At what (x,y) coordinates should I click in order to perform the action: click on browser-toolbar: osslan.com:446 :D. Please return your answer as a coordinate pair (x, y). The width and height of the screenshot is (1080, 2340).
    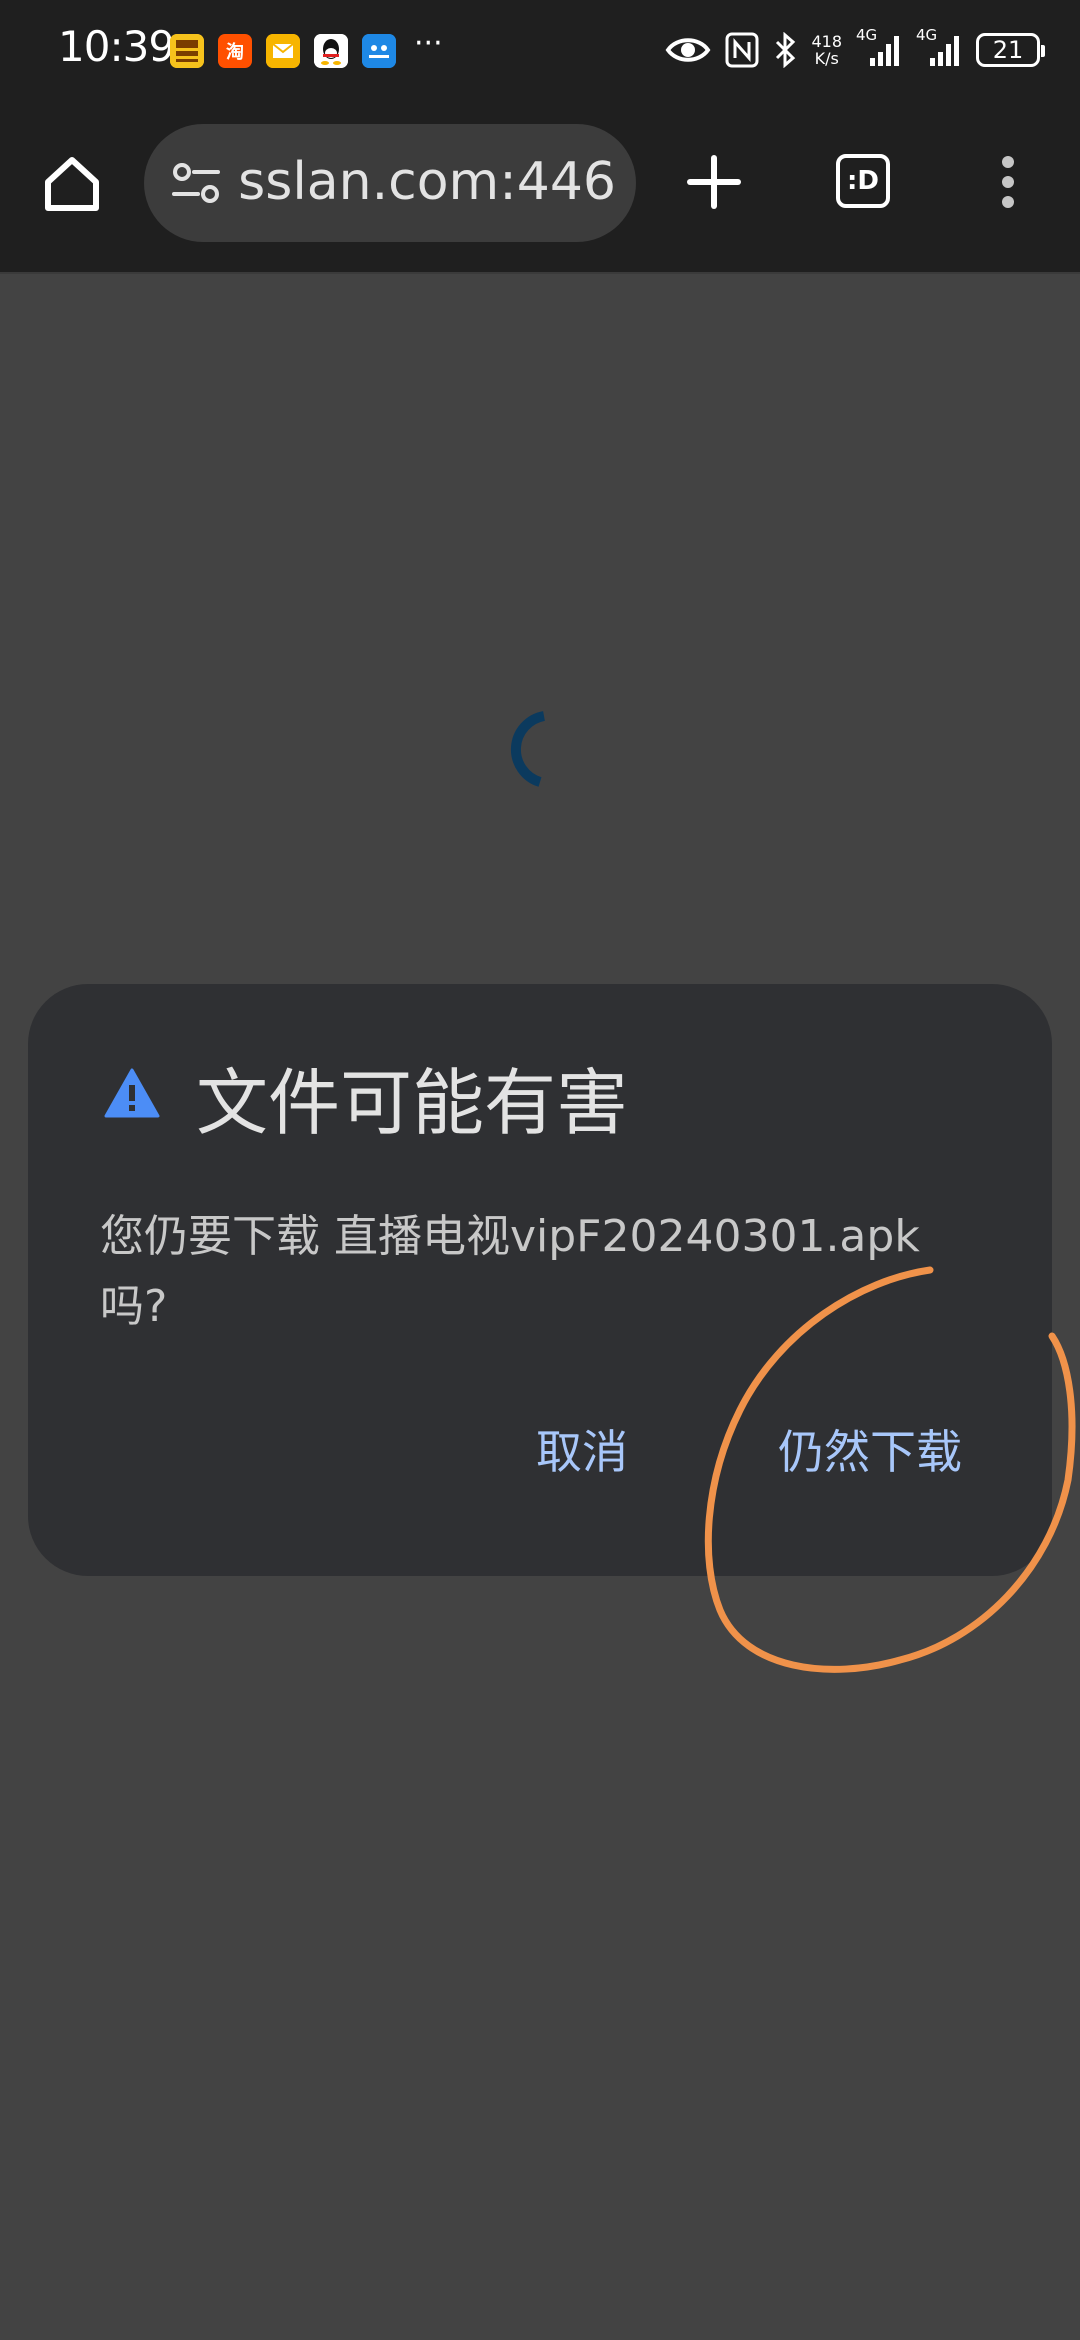
    Looking at the image, I should click on (540, 187).